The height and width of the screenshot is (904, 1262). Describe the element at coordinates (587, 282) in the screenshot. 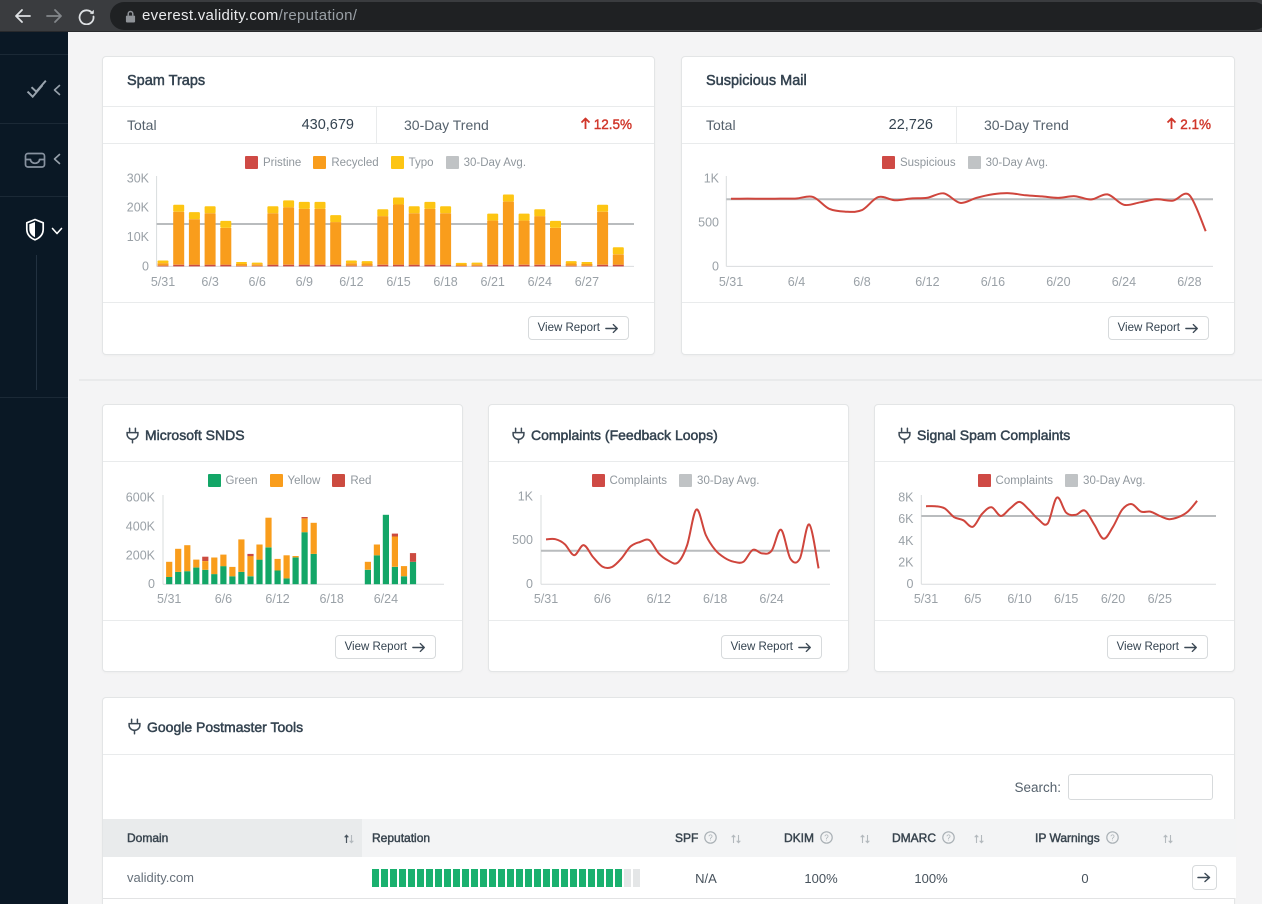

I see `svg-text: 6/27` at that location.